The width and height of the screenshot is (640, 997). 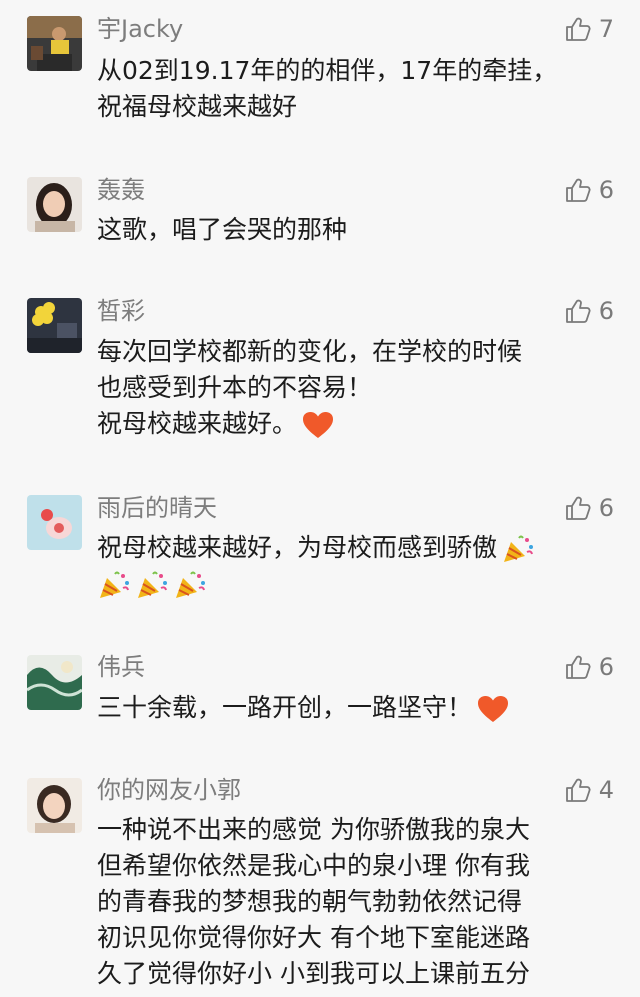 I want to click on comment-line: 初识见你觉得你好大 有个地下室能迷路, so click(x=313, y=937).